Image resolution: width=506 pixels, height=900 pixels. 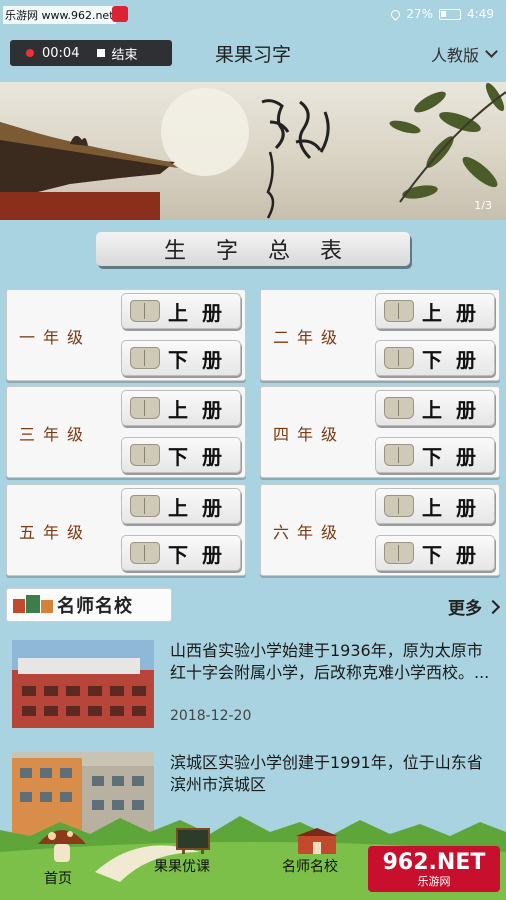 I want to click on news-summary: 滨城区实验小学创建于1991年，位于山东省滨州市滨城区, so click(x=326, y=773).